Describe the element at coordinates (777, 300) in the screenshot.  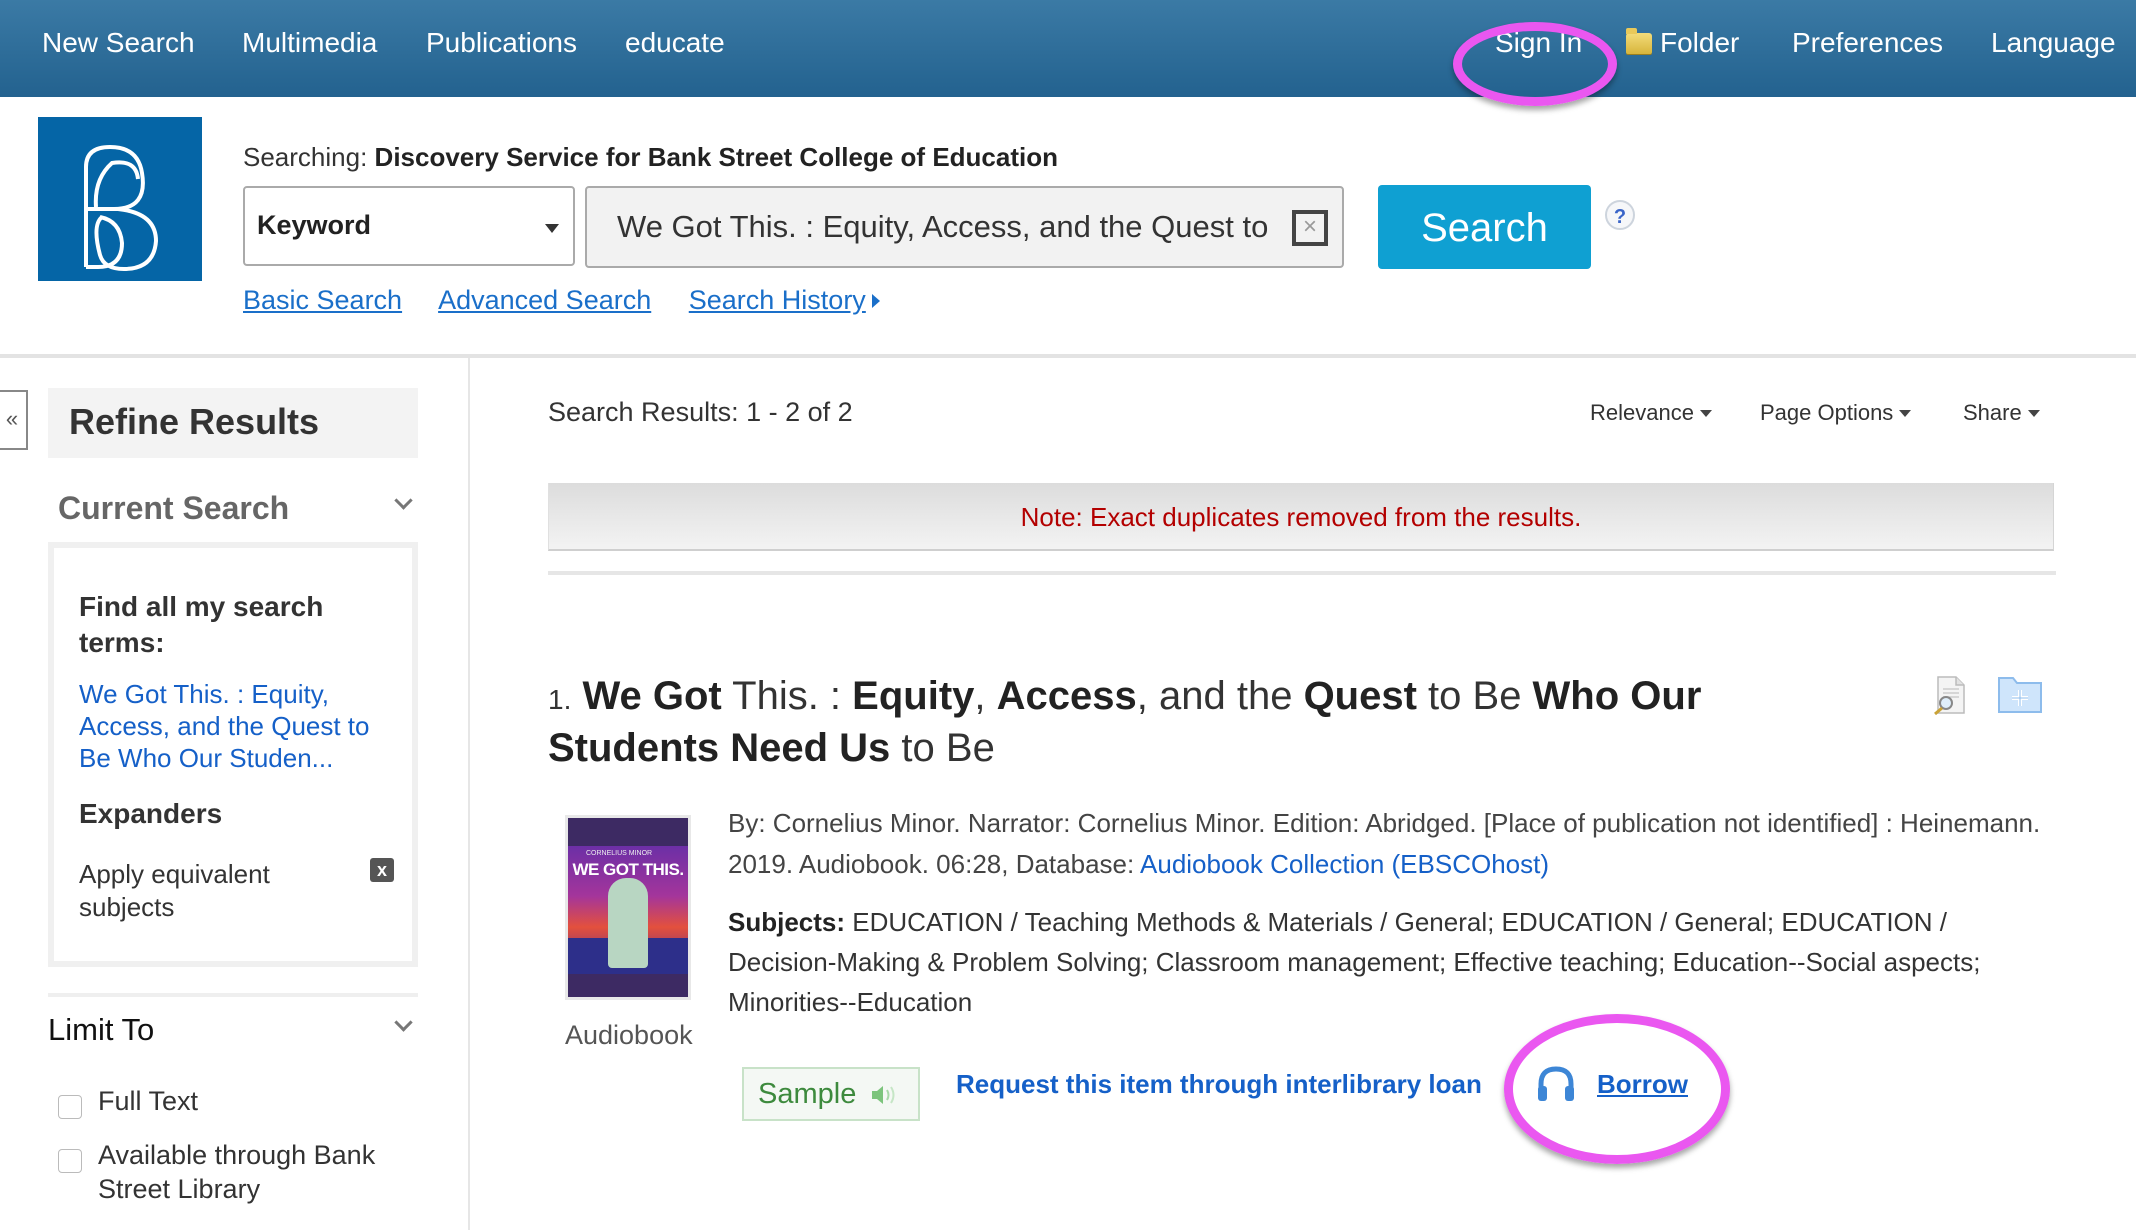
I see `search-history-link: Search History` at that location.